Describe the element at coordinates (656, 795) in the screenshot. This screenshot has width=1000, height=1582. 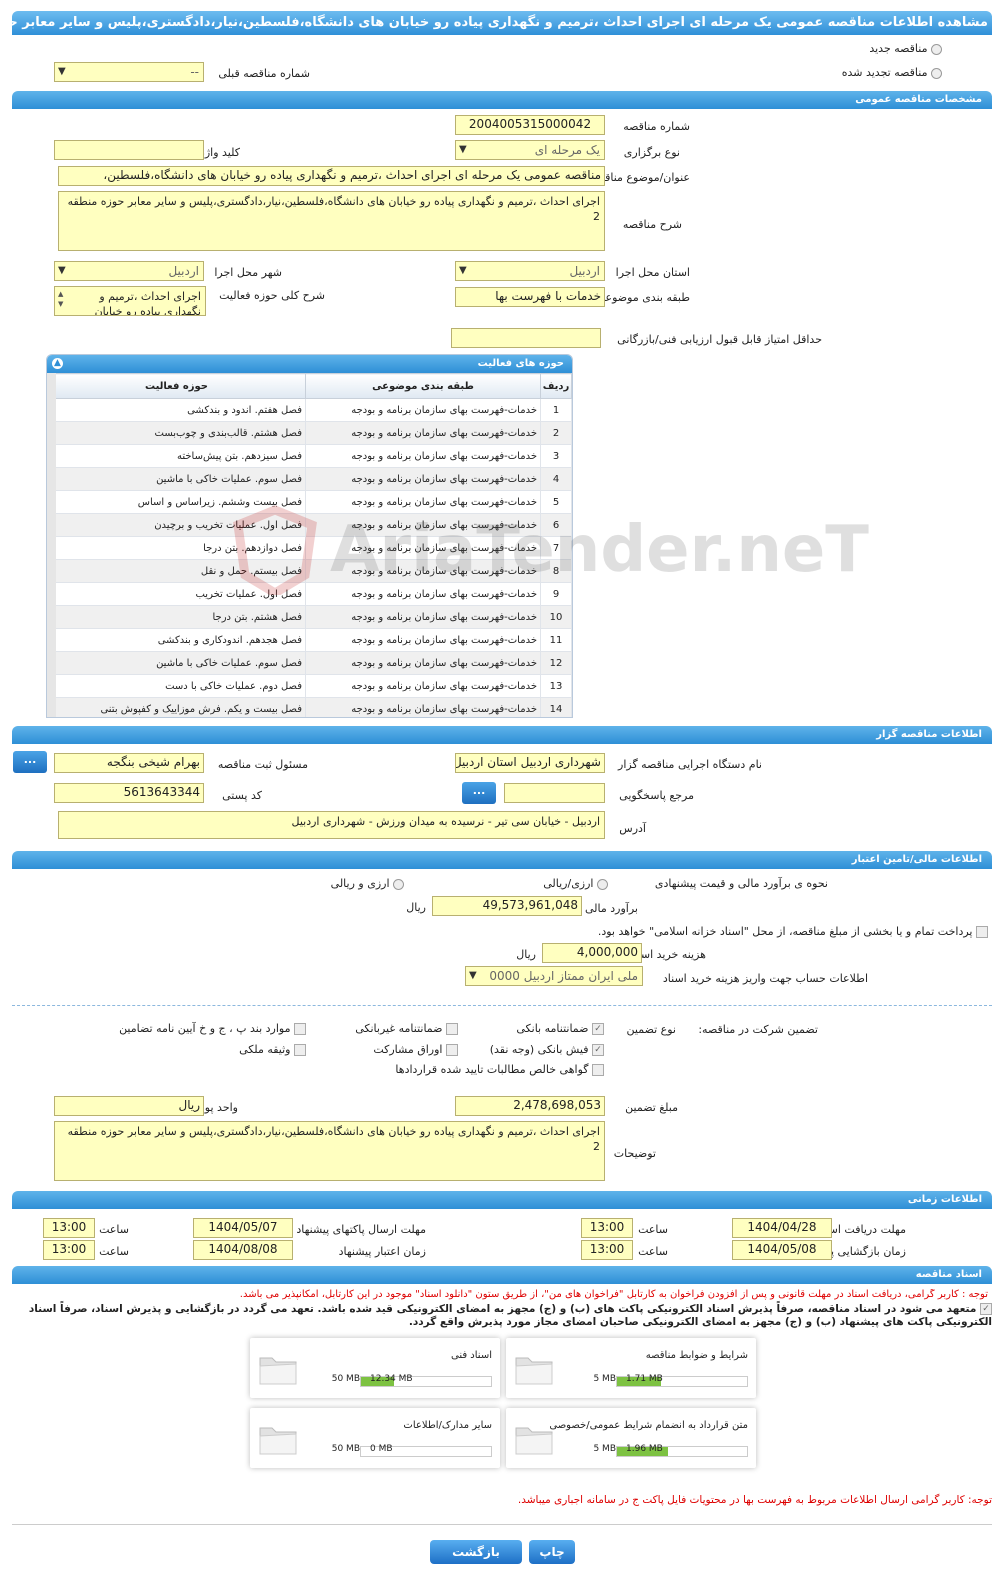
I see `ref-label: مرجع پاسخگویی` at that location.